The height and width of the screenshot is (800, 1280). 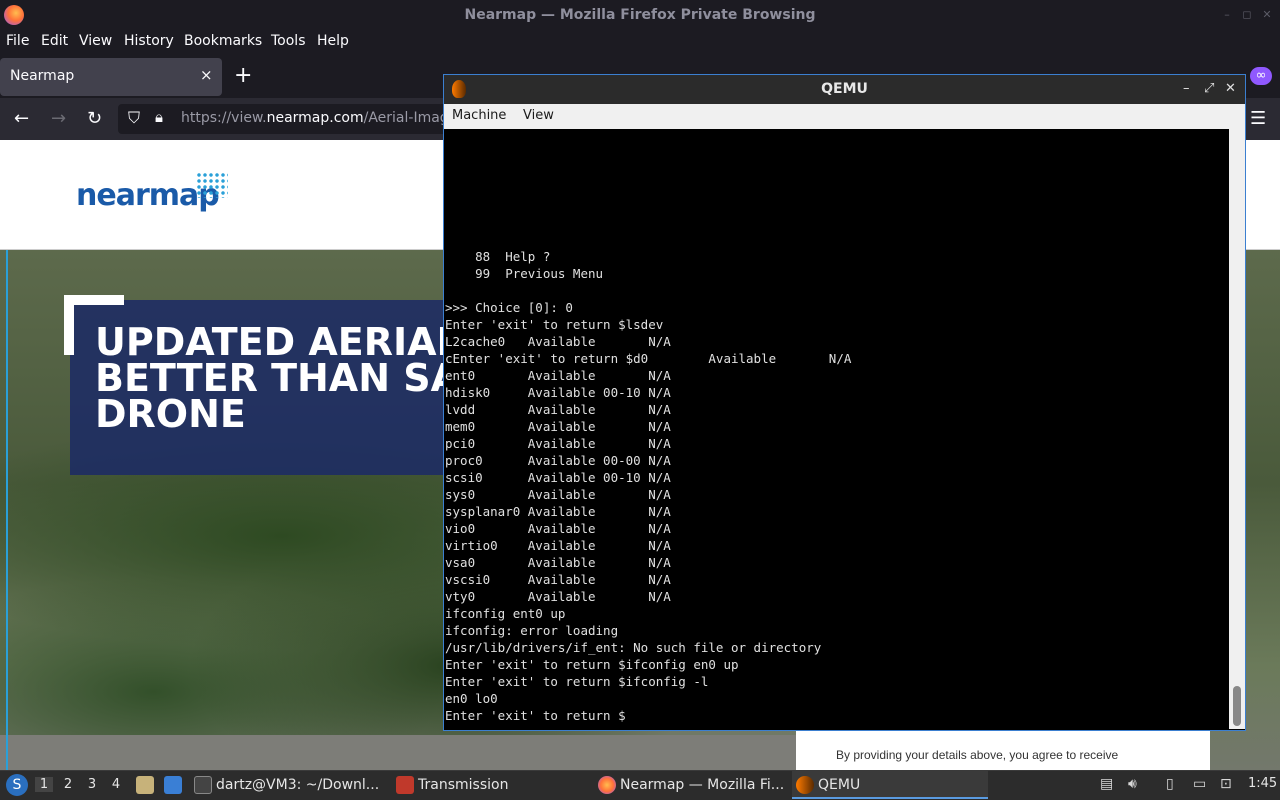 I want to click on clipboard-icon: ▯, so click(x=1170, y=784).